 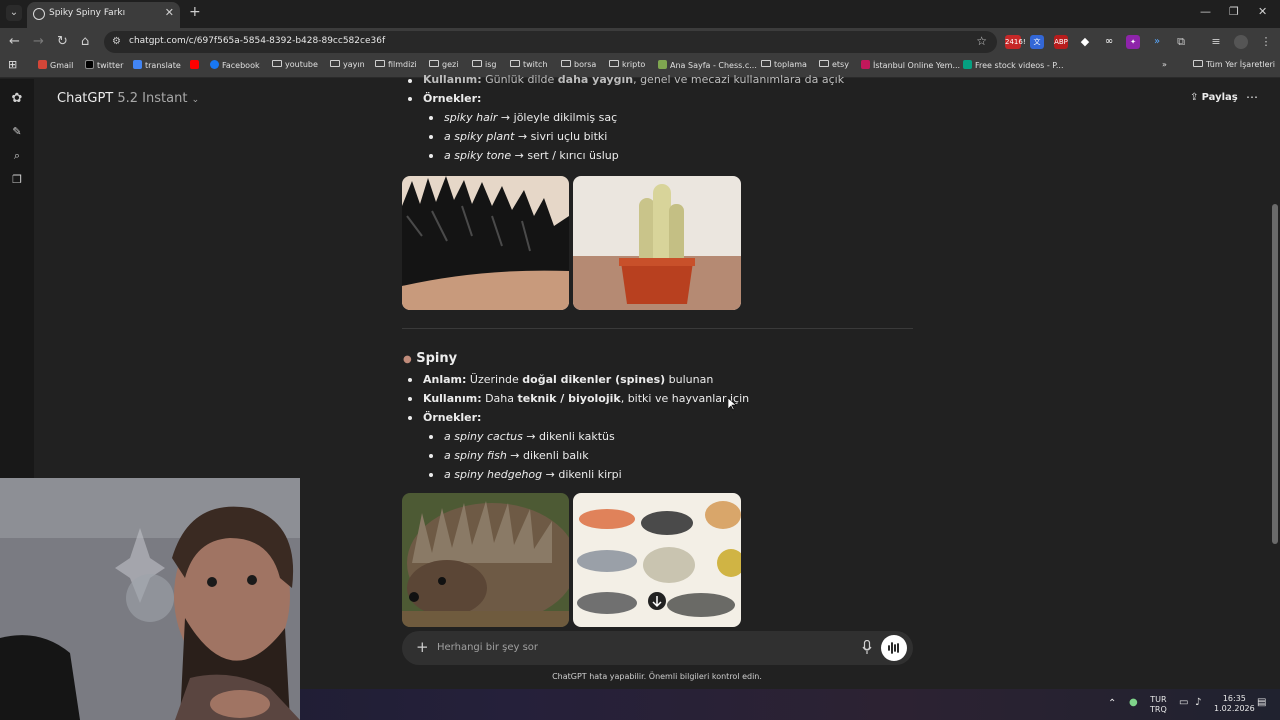 What do you see at coordinates (42, 64) in the screenshot?
I see `gmail-icon` at bounding box center [42, 64].